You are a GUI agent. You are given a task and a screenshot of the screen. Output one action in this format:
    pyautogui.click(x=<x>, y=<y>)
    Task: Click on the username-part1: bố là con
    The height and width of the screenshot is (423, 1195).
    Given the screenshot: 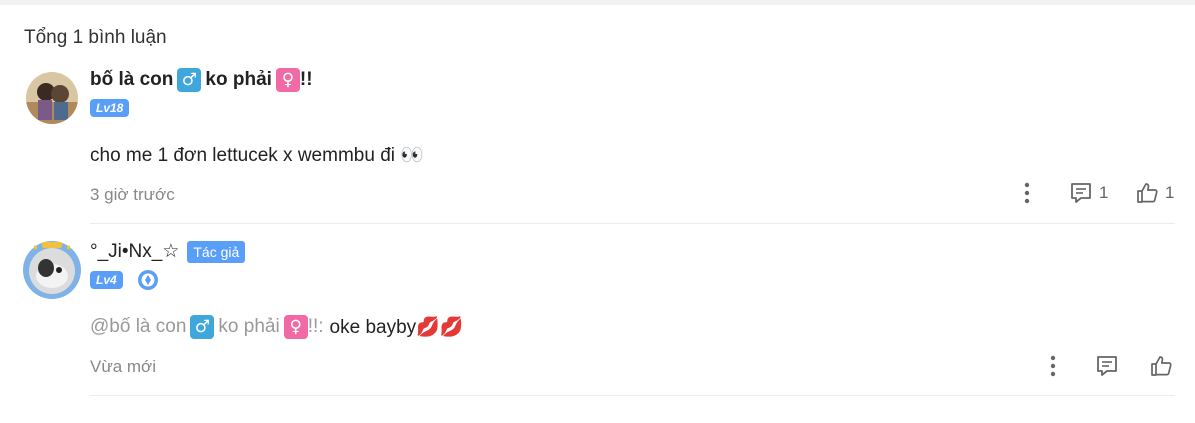 What is the action you would take?
    pyautogui.click(x=132, y=79)
    